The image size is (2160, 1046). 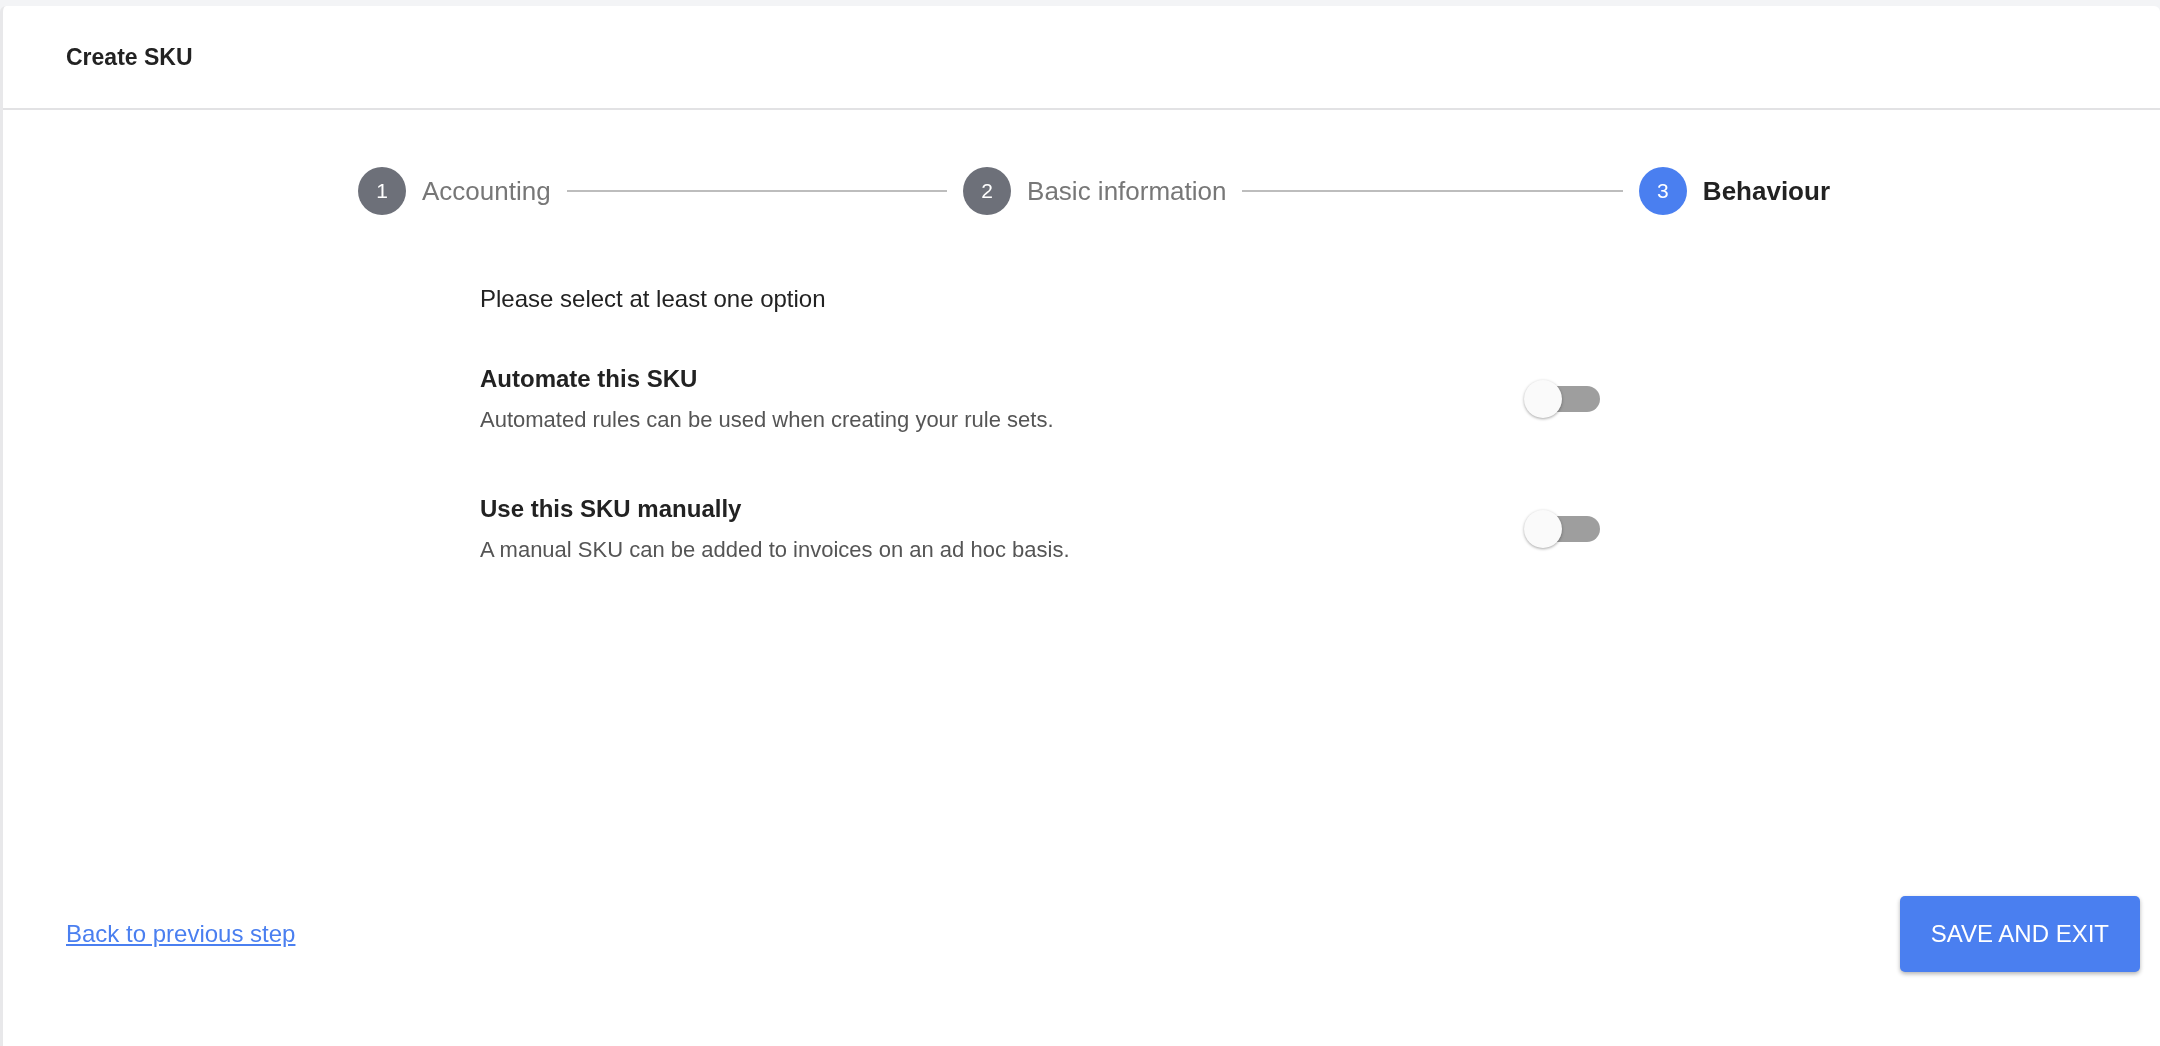 I want to click on option-description: A manual SKU can be added to invoices on an ad hoc basis., so click(x=775, y=550).